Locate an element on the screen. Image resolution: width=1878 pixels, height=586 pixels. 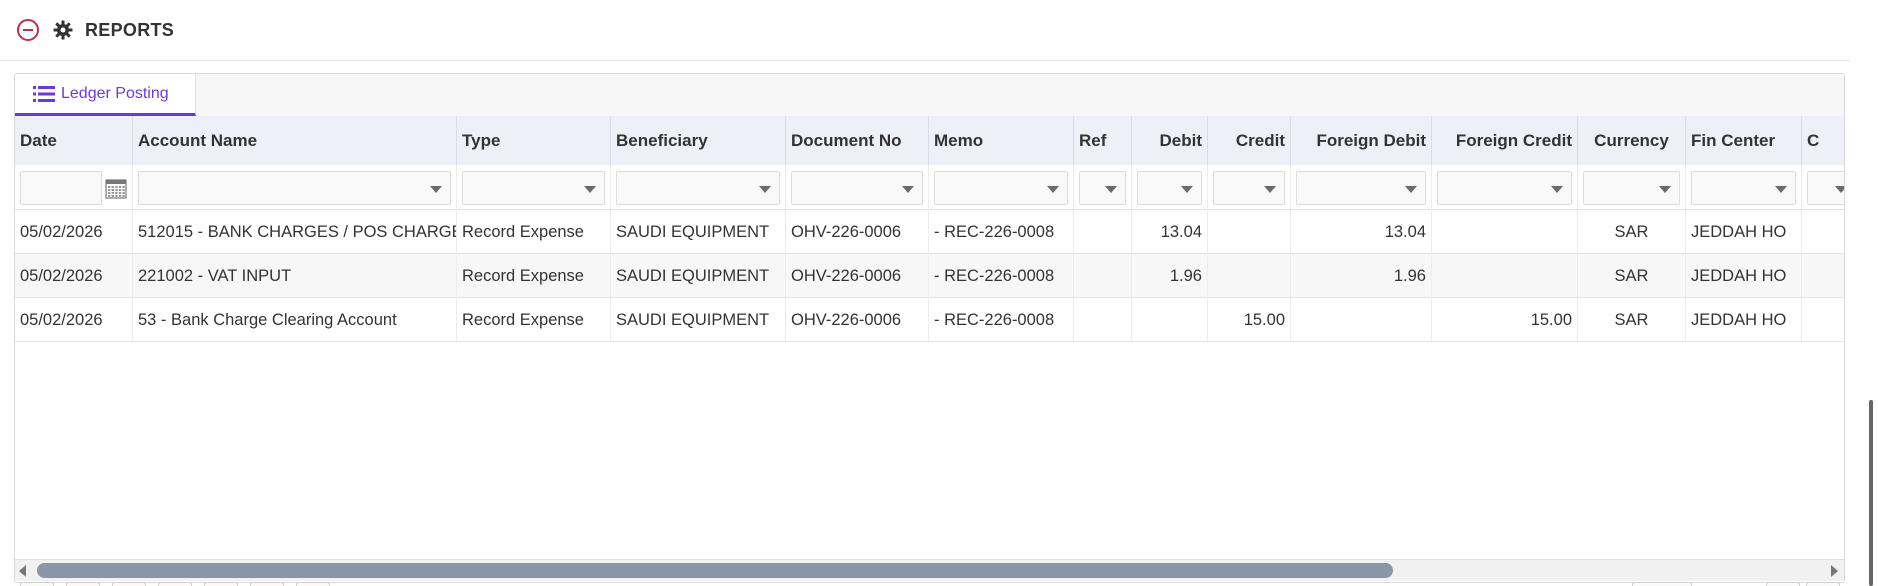
cell-account: 221002 - VAT INPUT is located at coordinates (295, 276).